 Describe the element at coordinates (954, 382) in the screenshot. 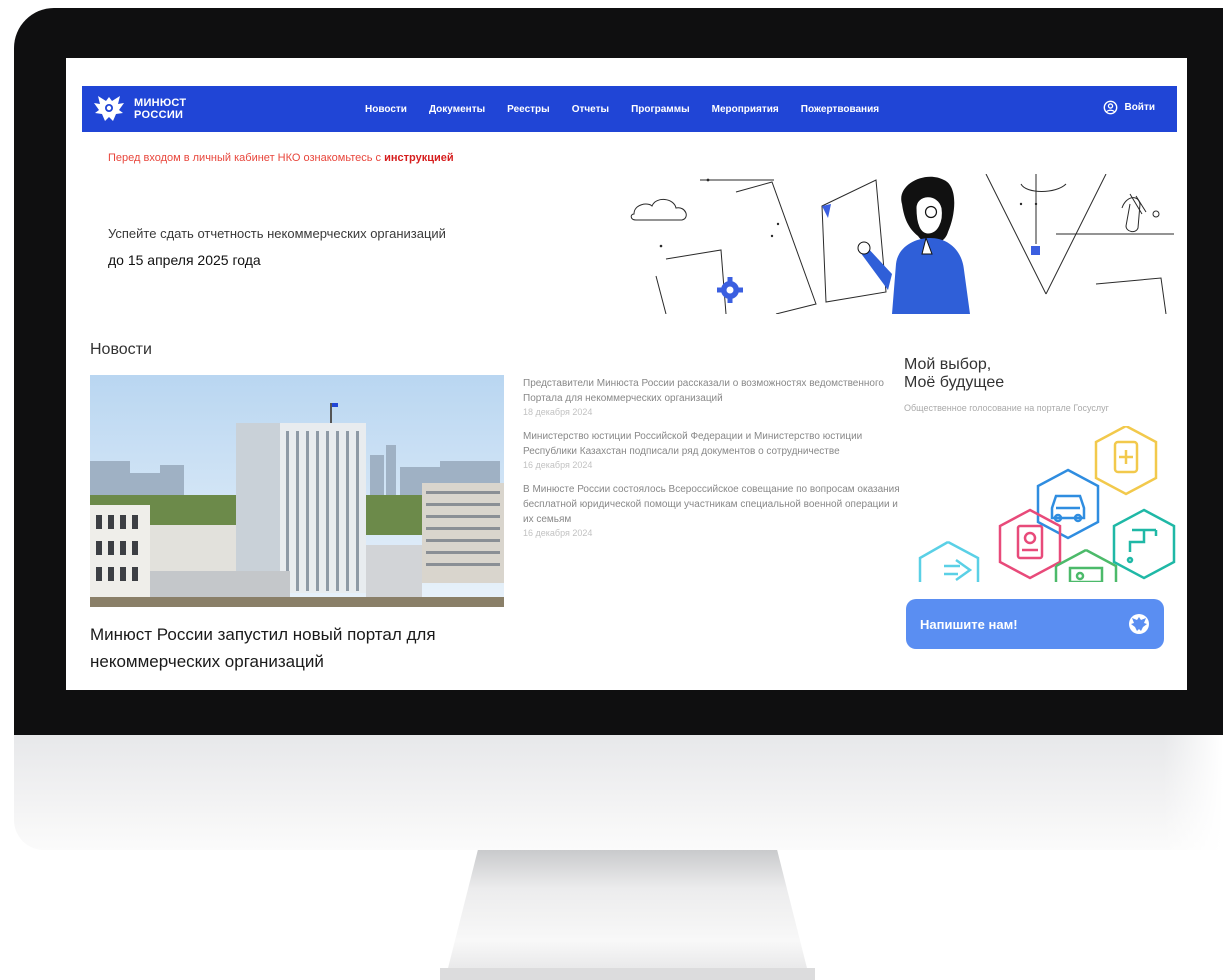

I see `promo-title-line2: Моё будущее` at that location.